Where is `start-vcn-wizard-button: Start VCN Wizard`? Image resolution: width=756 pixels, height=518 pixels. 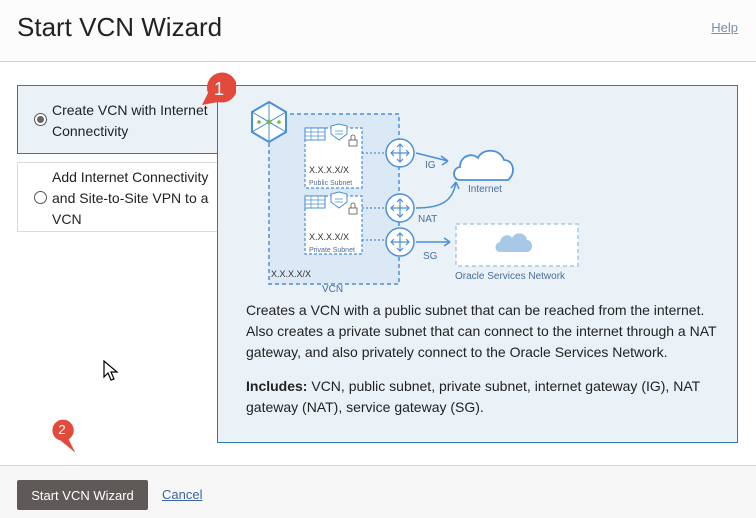
start-vcn-wizard-button: Start VCN Wizard is located at coordinates (82, 495).